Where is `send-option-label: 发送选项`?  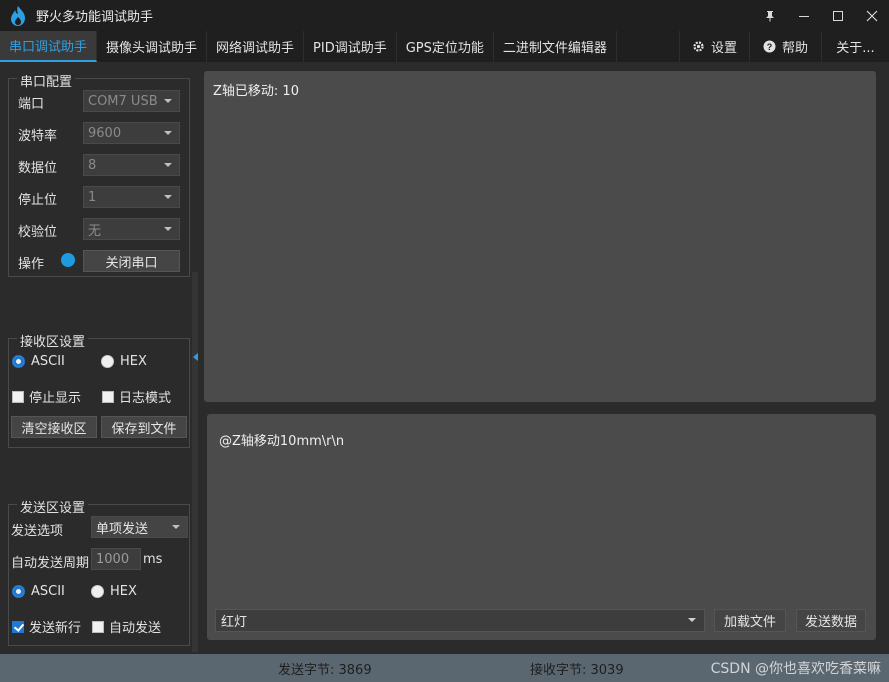 send-option-label: 发送选项 is located at coordinates (37, 531).